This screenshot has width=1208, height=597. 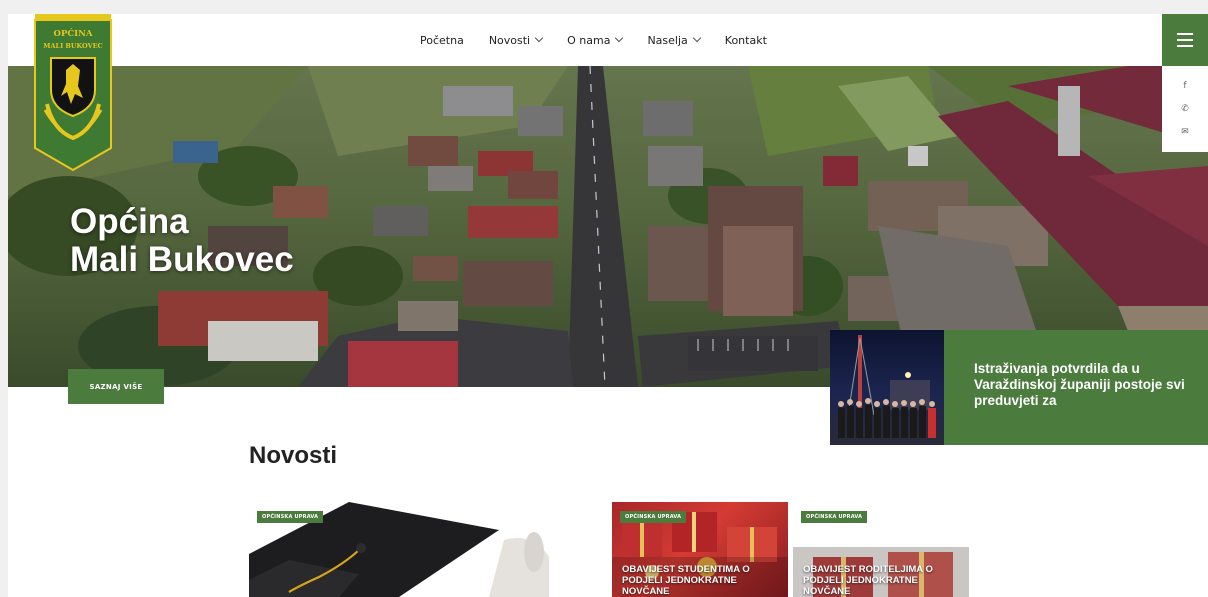 I want to click on social-links: f ✆ ✉, so click(x=1185, y=109).